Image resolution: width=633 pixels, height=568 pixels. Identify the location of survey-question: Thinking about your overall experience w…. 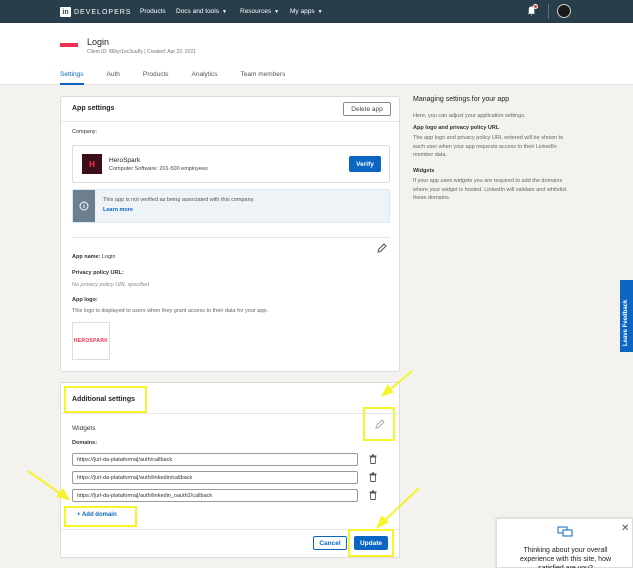
(565, 557).